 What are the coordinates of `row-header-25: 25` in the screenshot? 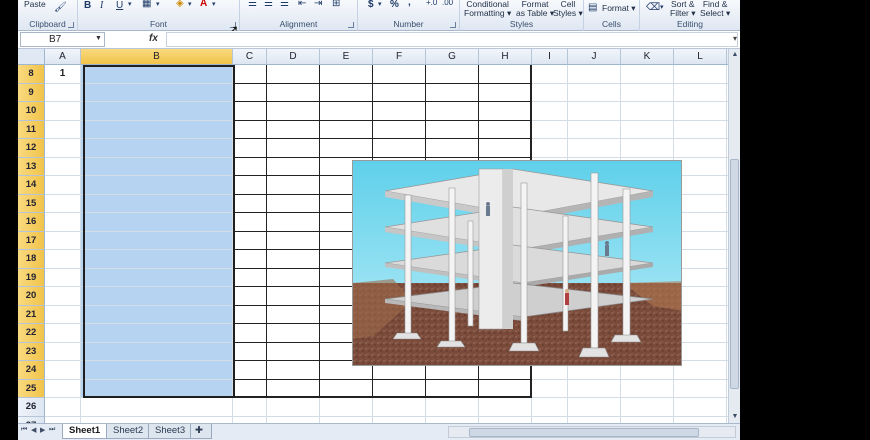 It's located at (31, 388).